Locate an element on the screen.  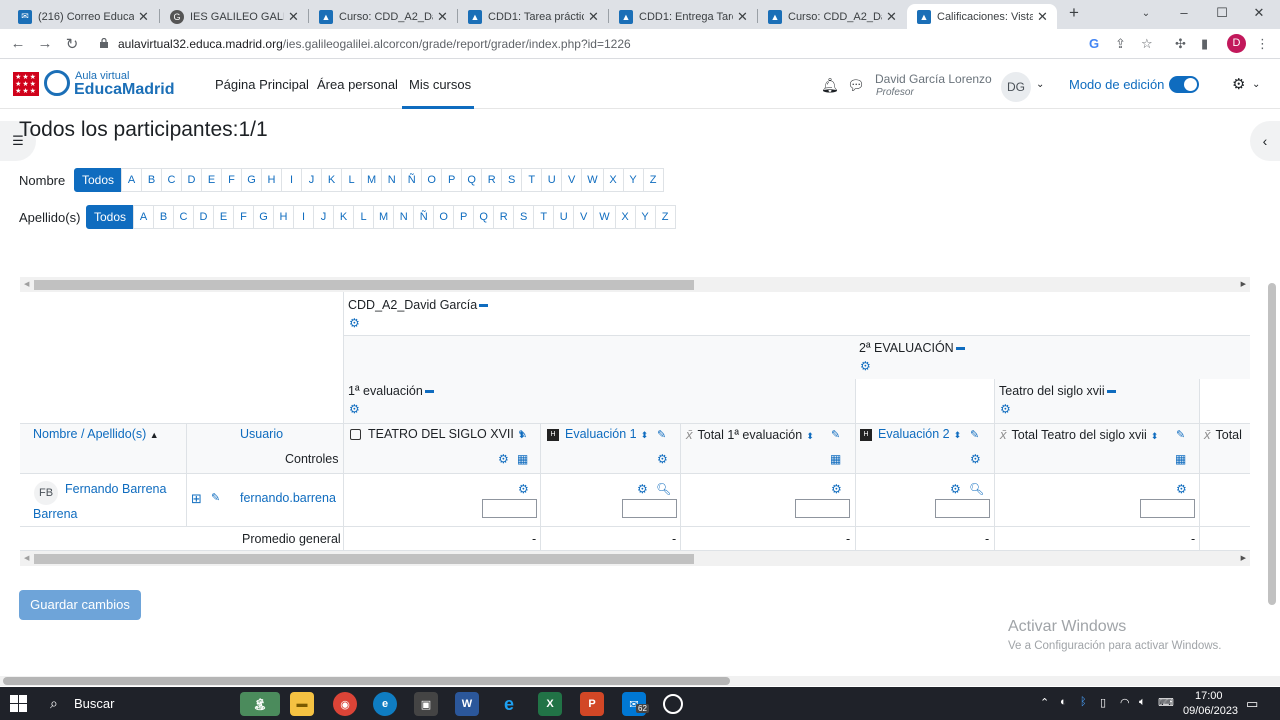
last-initial-letter: I is located at coordinates (304, 217).